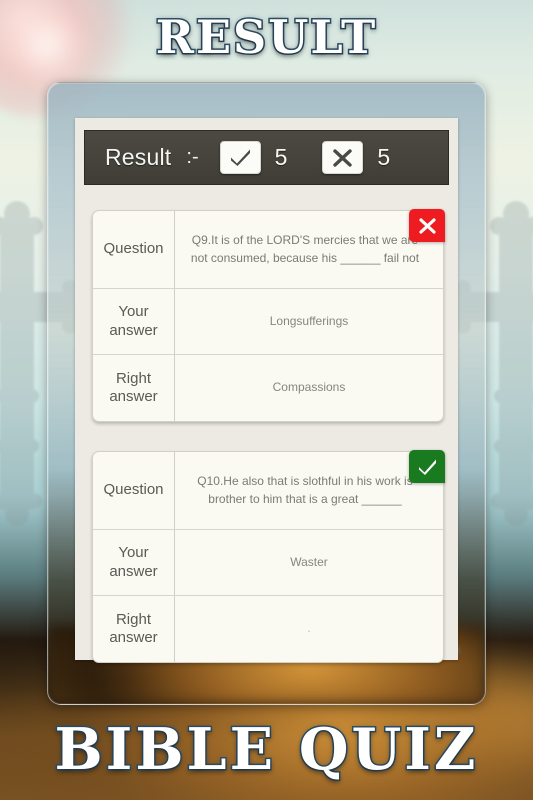 This screenshot has width=533, height=800. Describe the element at coordinates (138, 157) in the screenshot. I see `result-label: Result` at that location.